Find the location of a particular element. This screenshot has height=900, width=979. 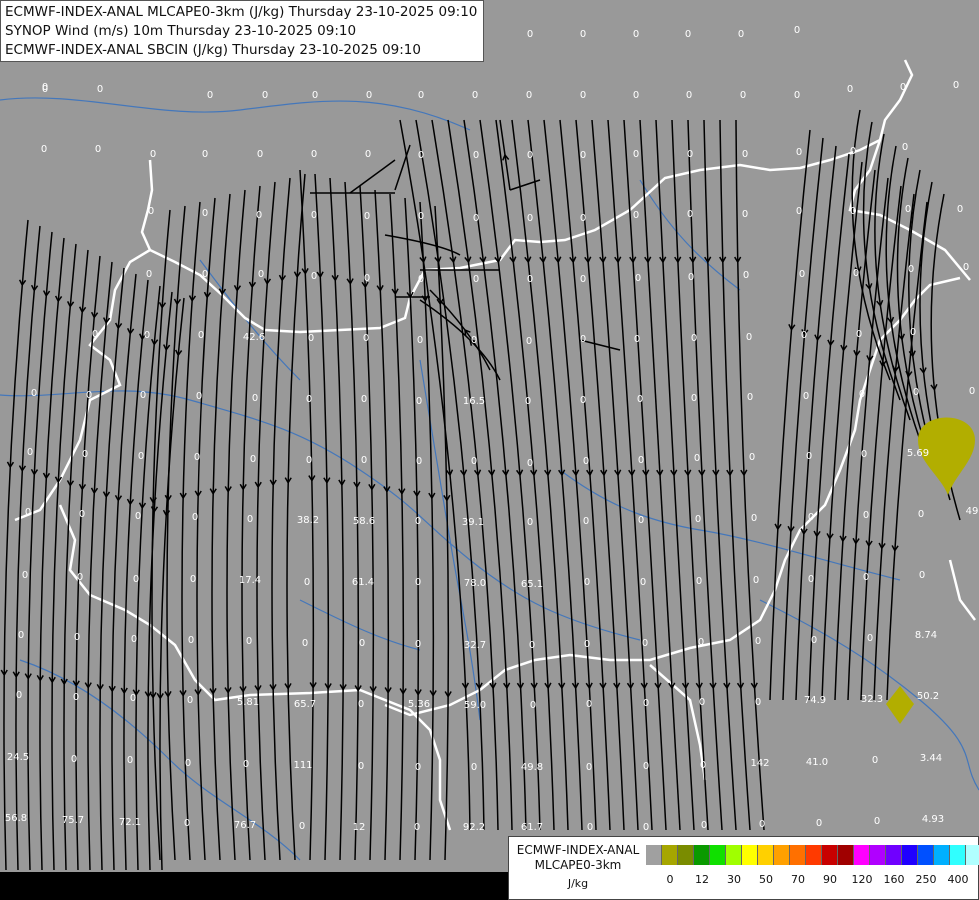

value-label: 50.2 is located at coordinates (928, 696).